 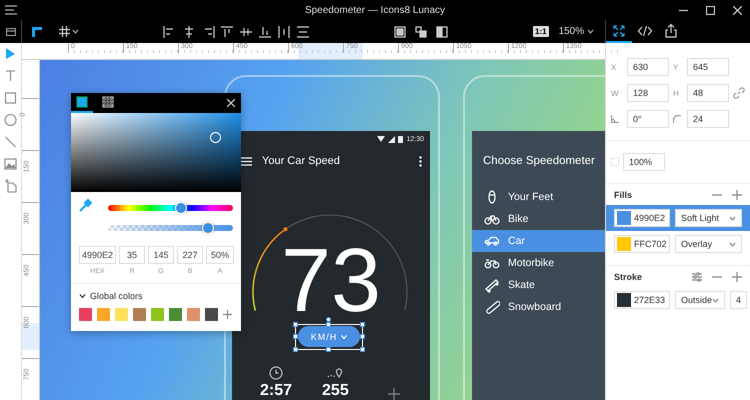 What do you see at coordinates (189, 32) in the screenshot?
I see `align-center-icon` at bounding box center [189, 32].